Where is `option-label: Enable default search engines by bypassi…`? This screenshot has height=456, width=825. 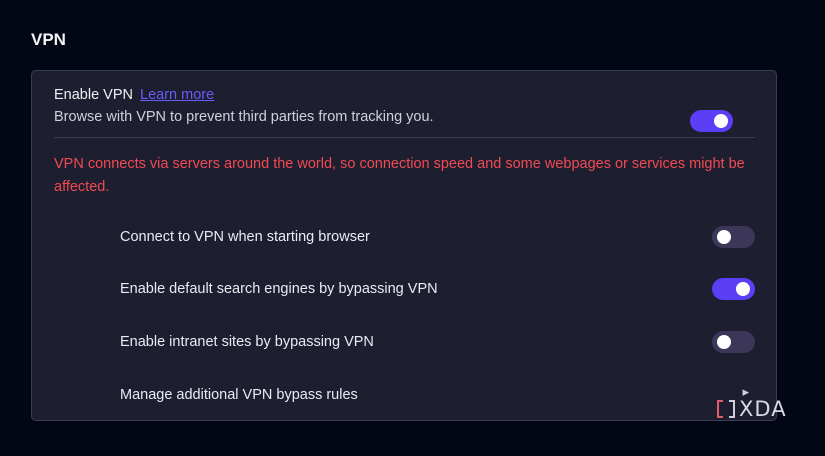 option-label: Enable default search engines by bypassi… is located at coordinates (279, 289).